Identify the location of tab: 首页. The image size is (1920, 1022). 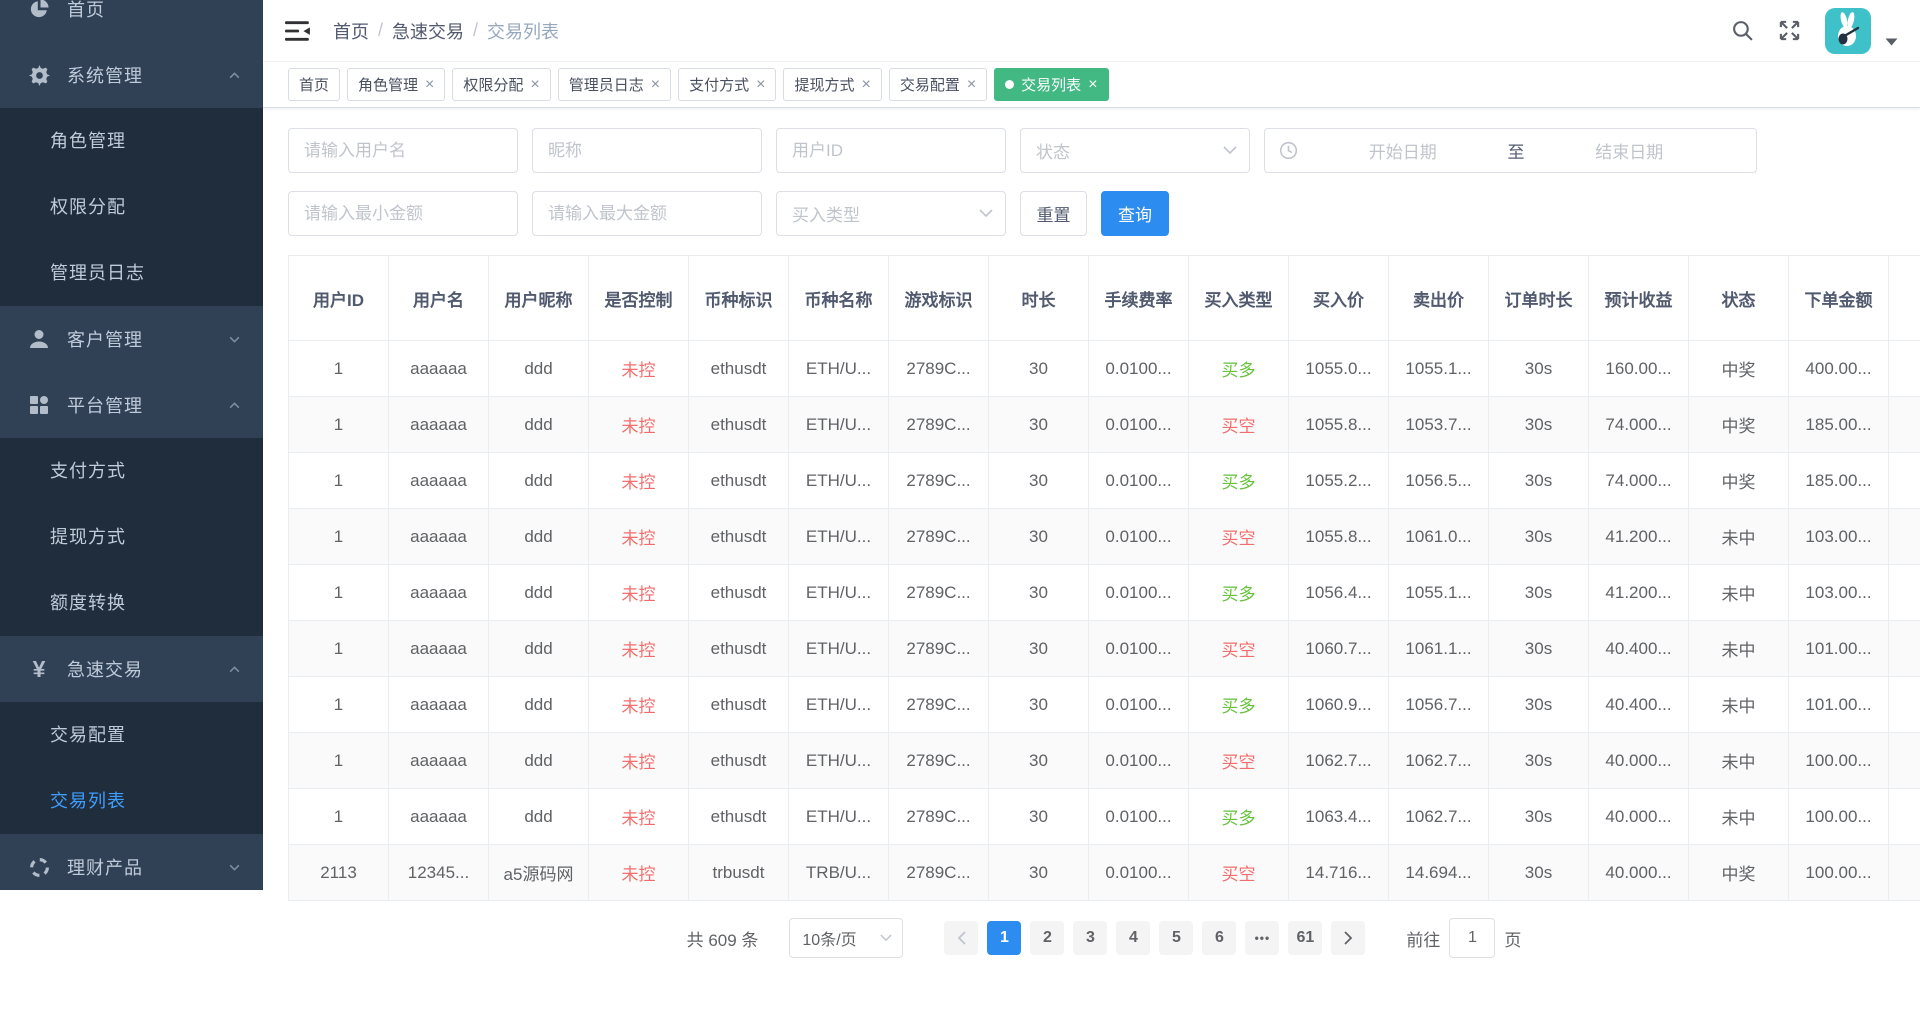
(314, 84).